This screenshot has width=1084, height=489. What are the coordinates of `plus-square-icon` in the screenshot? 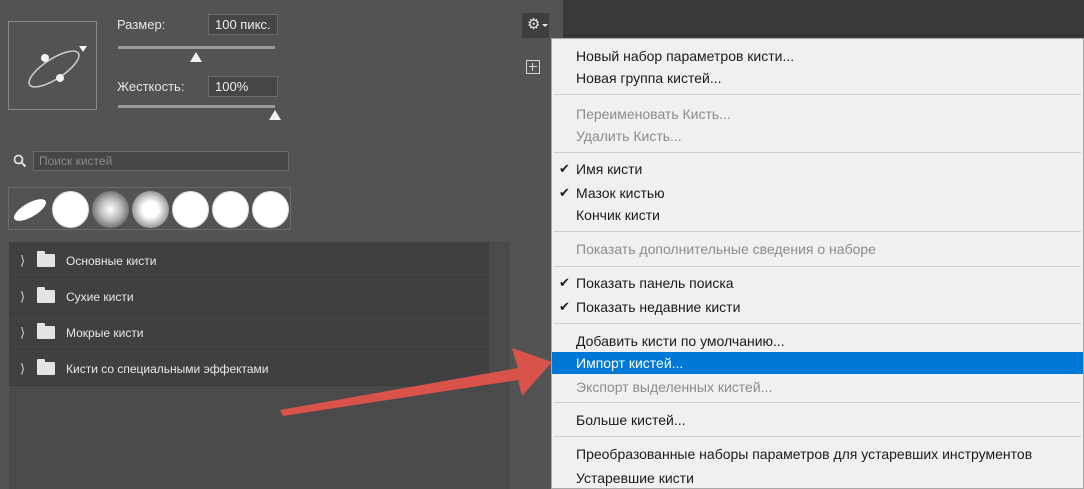 It's located at (533, 67).